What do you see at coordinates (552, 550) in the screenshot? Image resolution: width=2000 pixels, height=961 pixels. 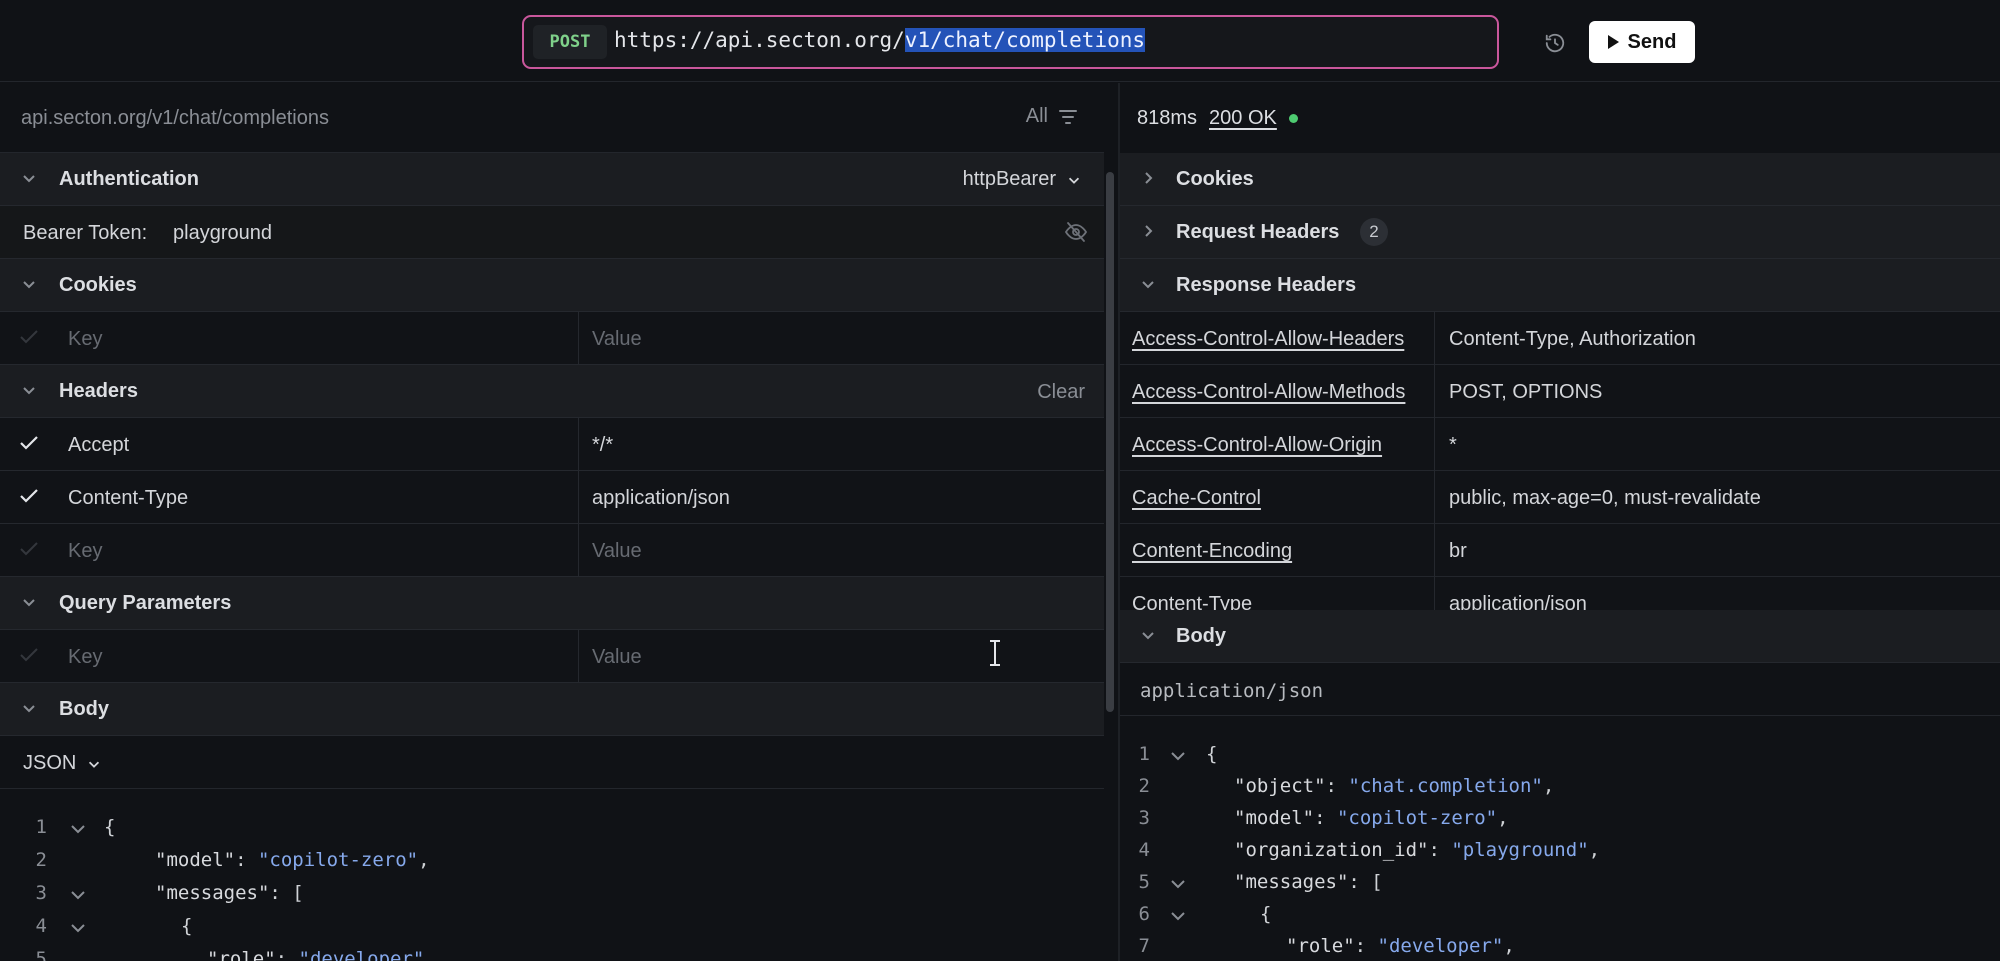 I see `header-empty-row: Key Value` at bounding box center [552, 550].